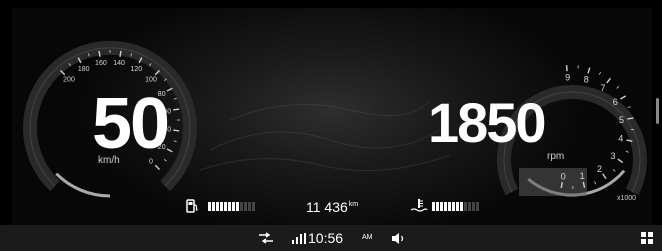 The height and width of the screenshot is (251, 662). What do you see at coordinates (657, 111) in the screenshot?
I see `scroll-indicator` at bounding box center [657, 111].